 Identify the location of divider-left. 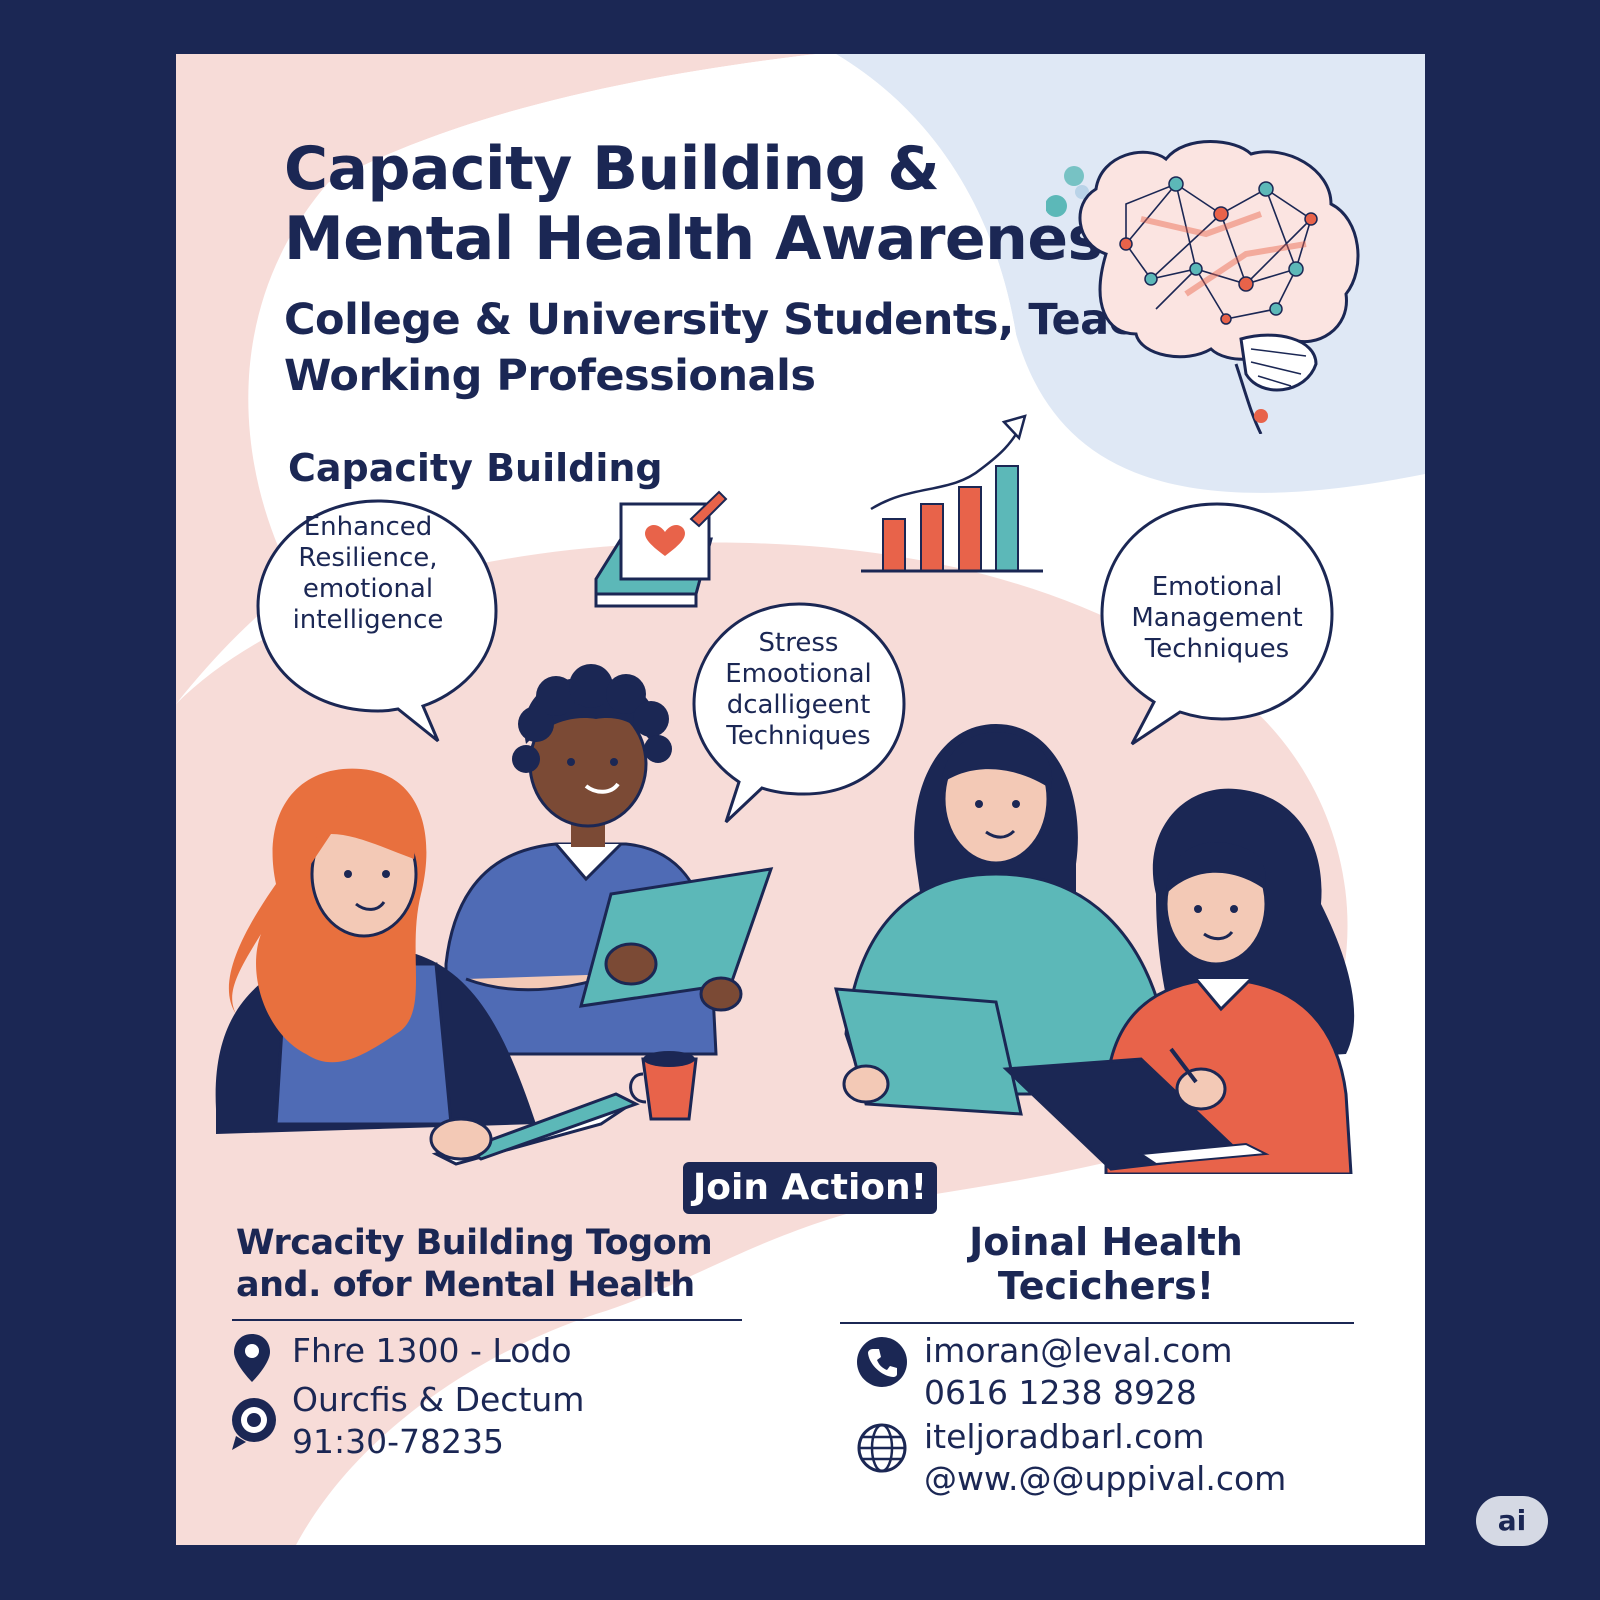
(487, 1320).